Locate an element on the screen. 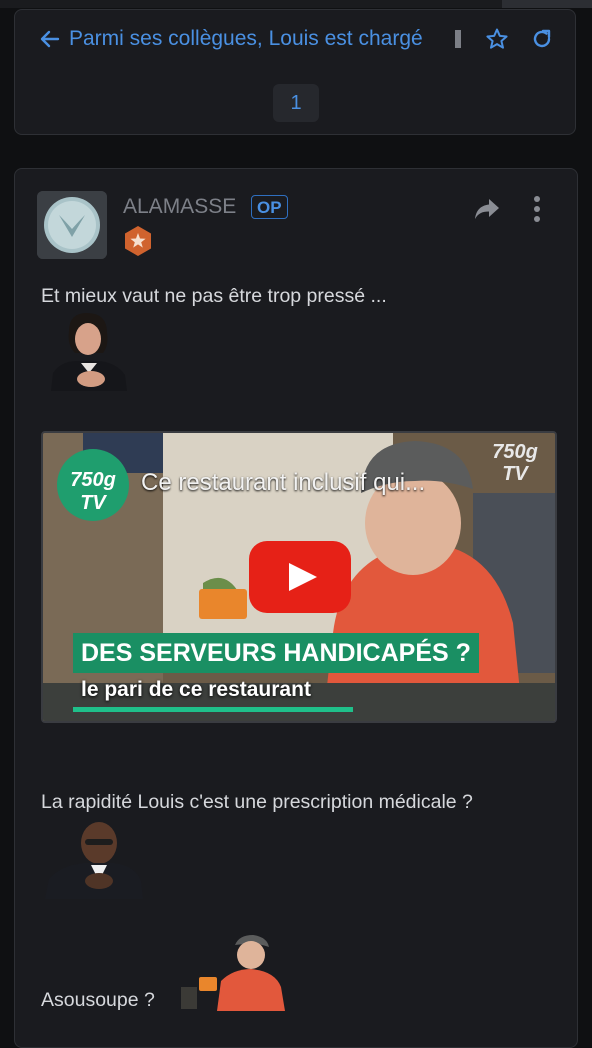 The height and width of the screenshot is (1048, 592). video-progress-bar is located at coordinates (213, 709).